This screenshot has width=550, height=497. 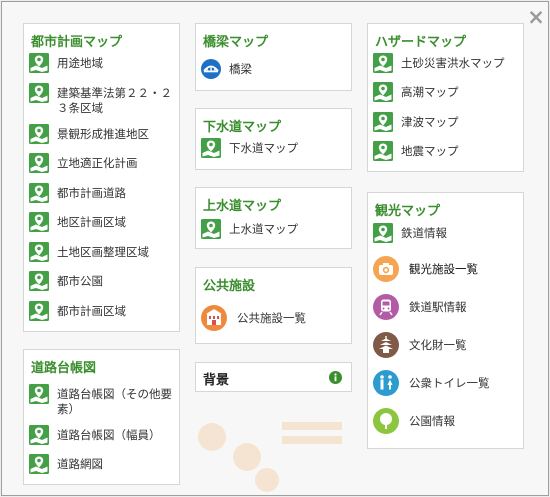 What do you see at coordinates (64, 368) in the screenshot?
I see `douro-daichou-title: 道路台帳図` at bounding box center [64, 368].